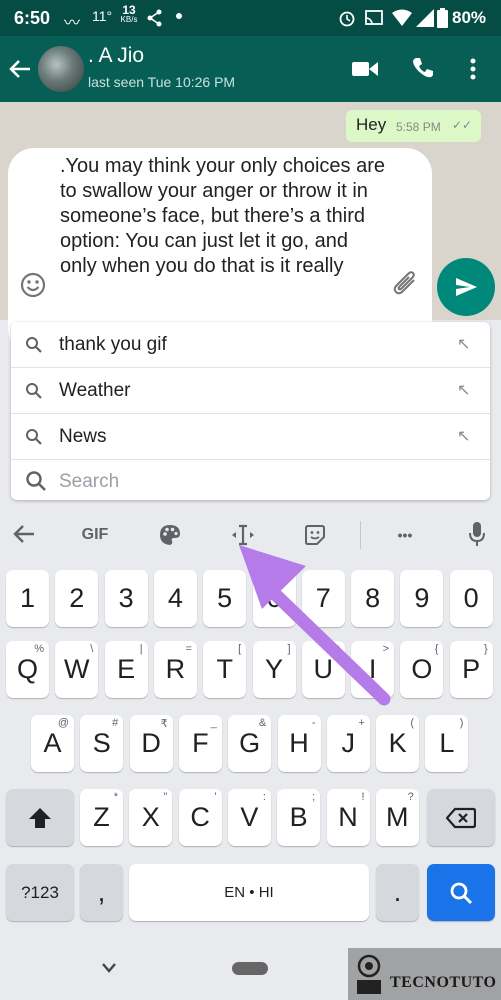  What do you see at coordinates (313, 723) in the screenshot?
I see `key-hint: -` at bounding box center [313, 723].